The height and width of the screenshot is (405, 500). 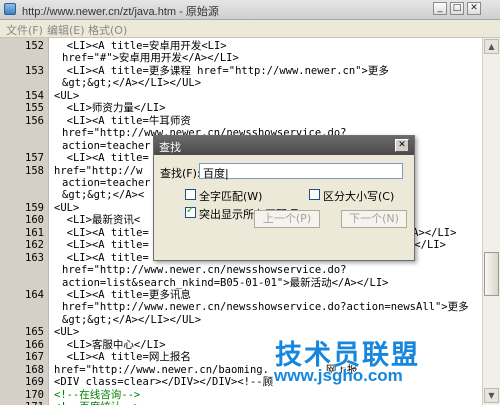 I want to click on maximize-button: □, so click(x=457, y=8).